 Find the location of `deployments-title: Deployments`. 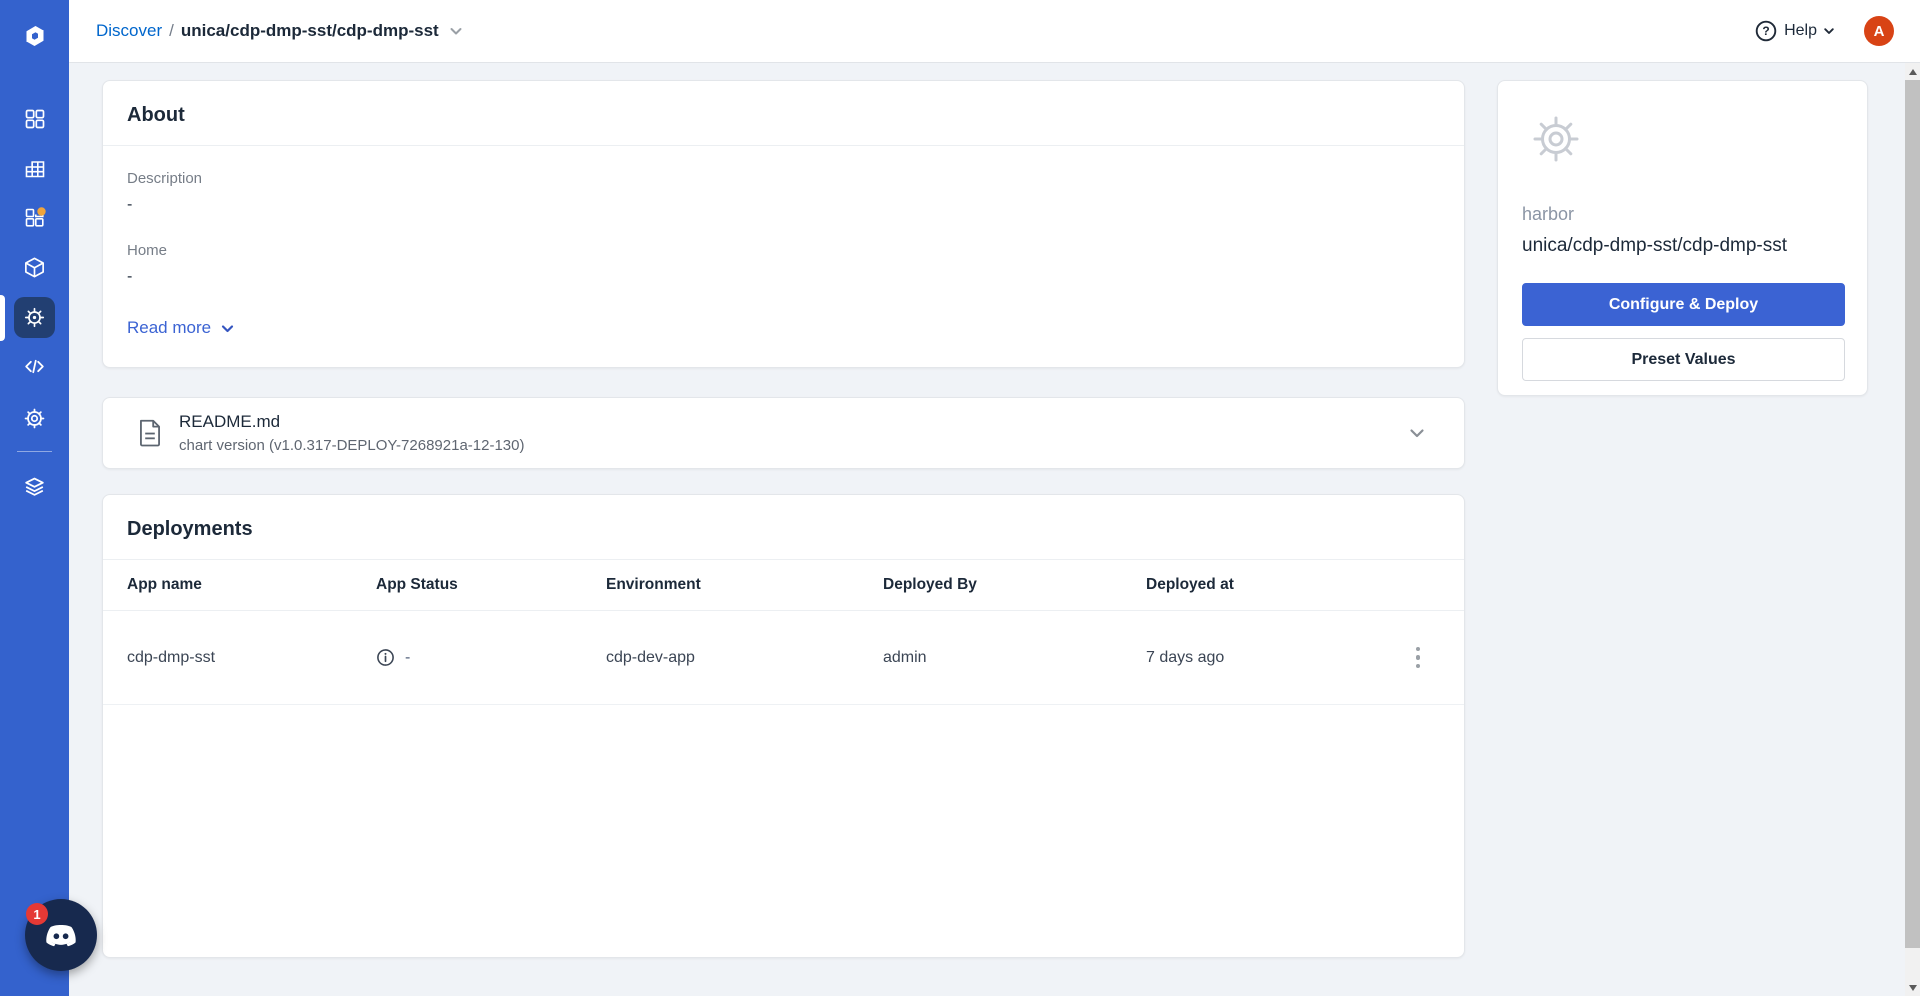

deployments-title: Deployments is located at coordinates (190, 529).